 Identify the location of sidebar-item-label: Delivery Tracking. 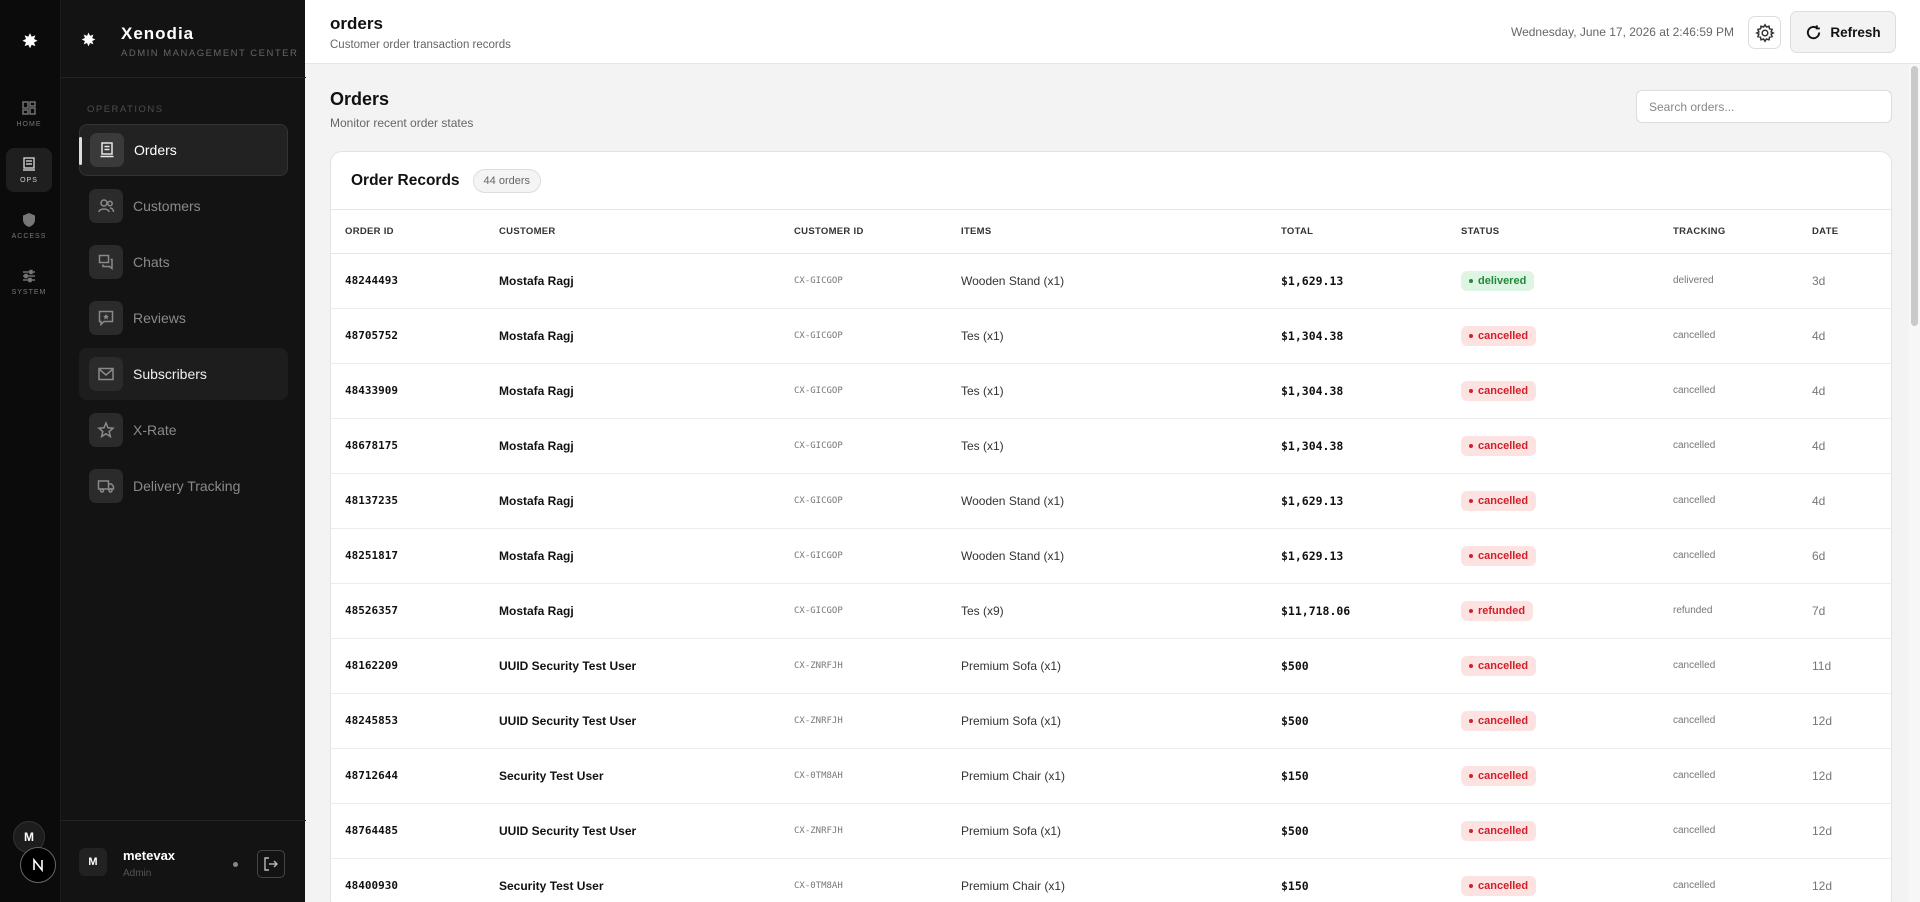
(187, 486).